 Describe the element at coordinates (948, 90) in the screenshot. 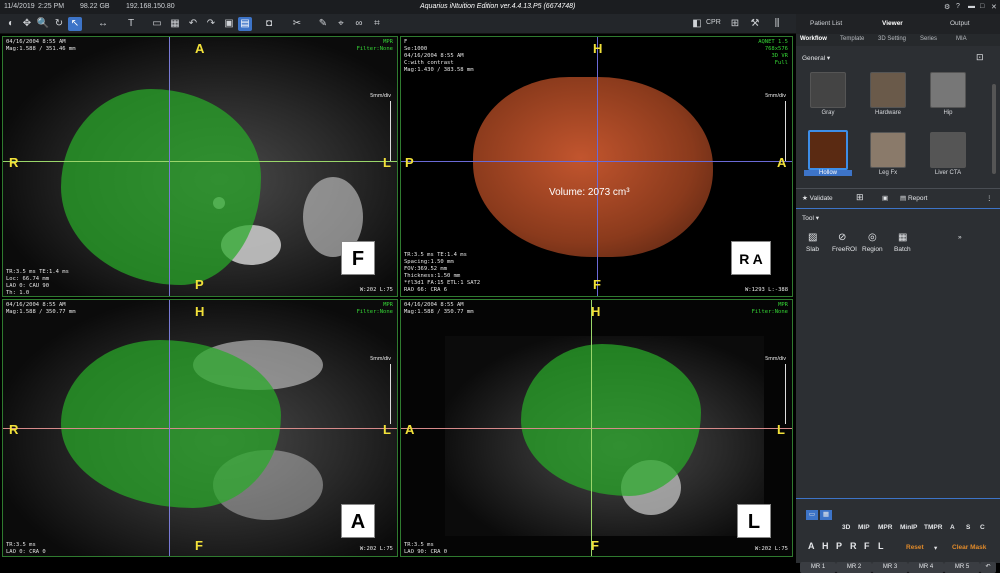

I see `preset-thumb-hip` at that location.